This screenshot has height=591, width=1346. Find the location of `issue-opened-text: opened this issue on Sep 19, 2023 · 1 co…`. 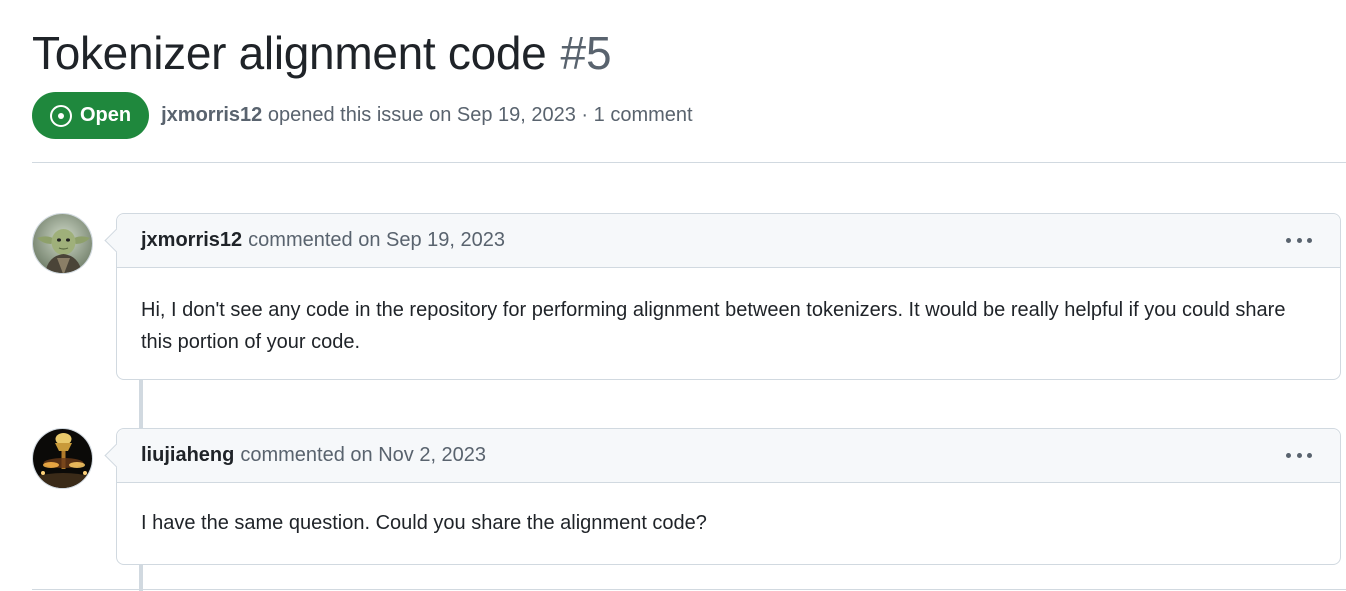

issue-opened-text: opened this issue on Sep 19, 2023 · 1 co… is located at coordinates (480, 115).